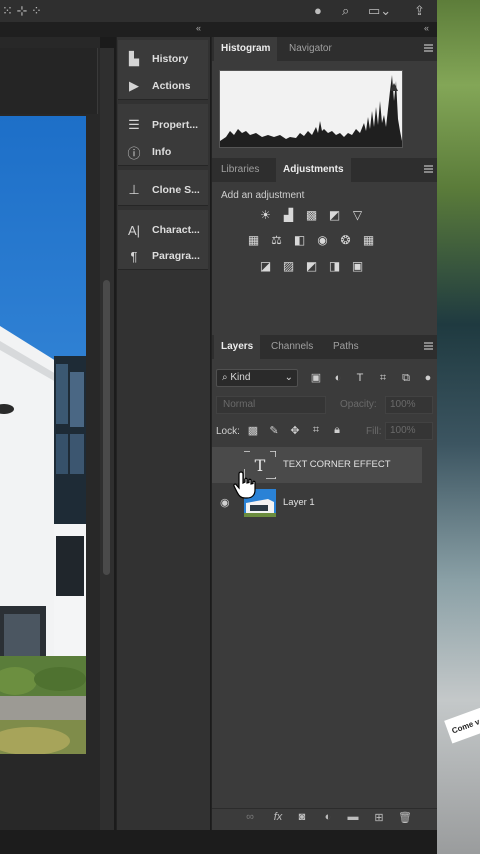 This screenshot has height=854, width=480. I want to click on invert-icon: ◪, so click(265, 265).